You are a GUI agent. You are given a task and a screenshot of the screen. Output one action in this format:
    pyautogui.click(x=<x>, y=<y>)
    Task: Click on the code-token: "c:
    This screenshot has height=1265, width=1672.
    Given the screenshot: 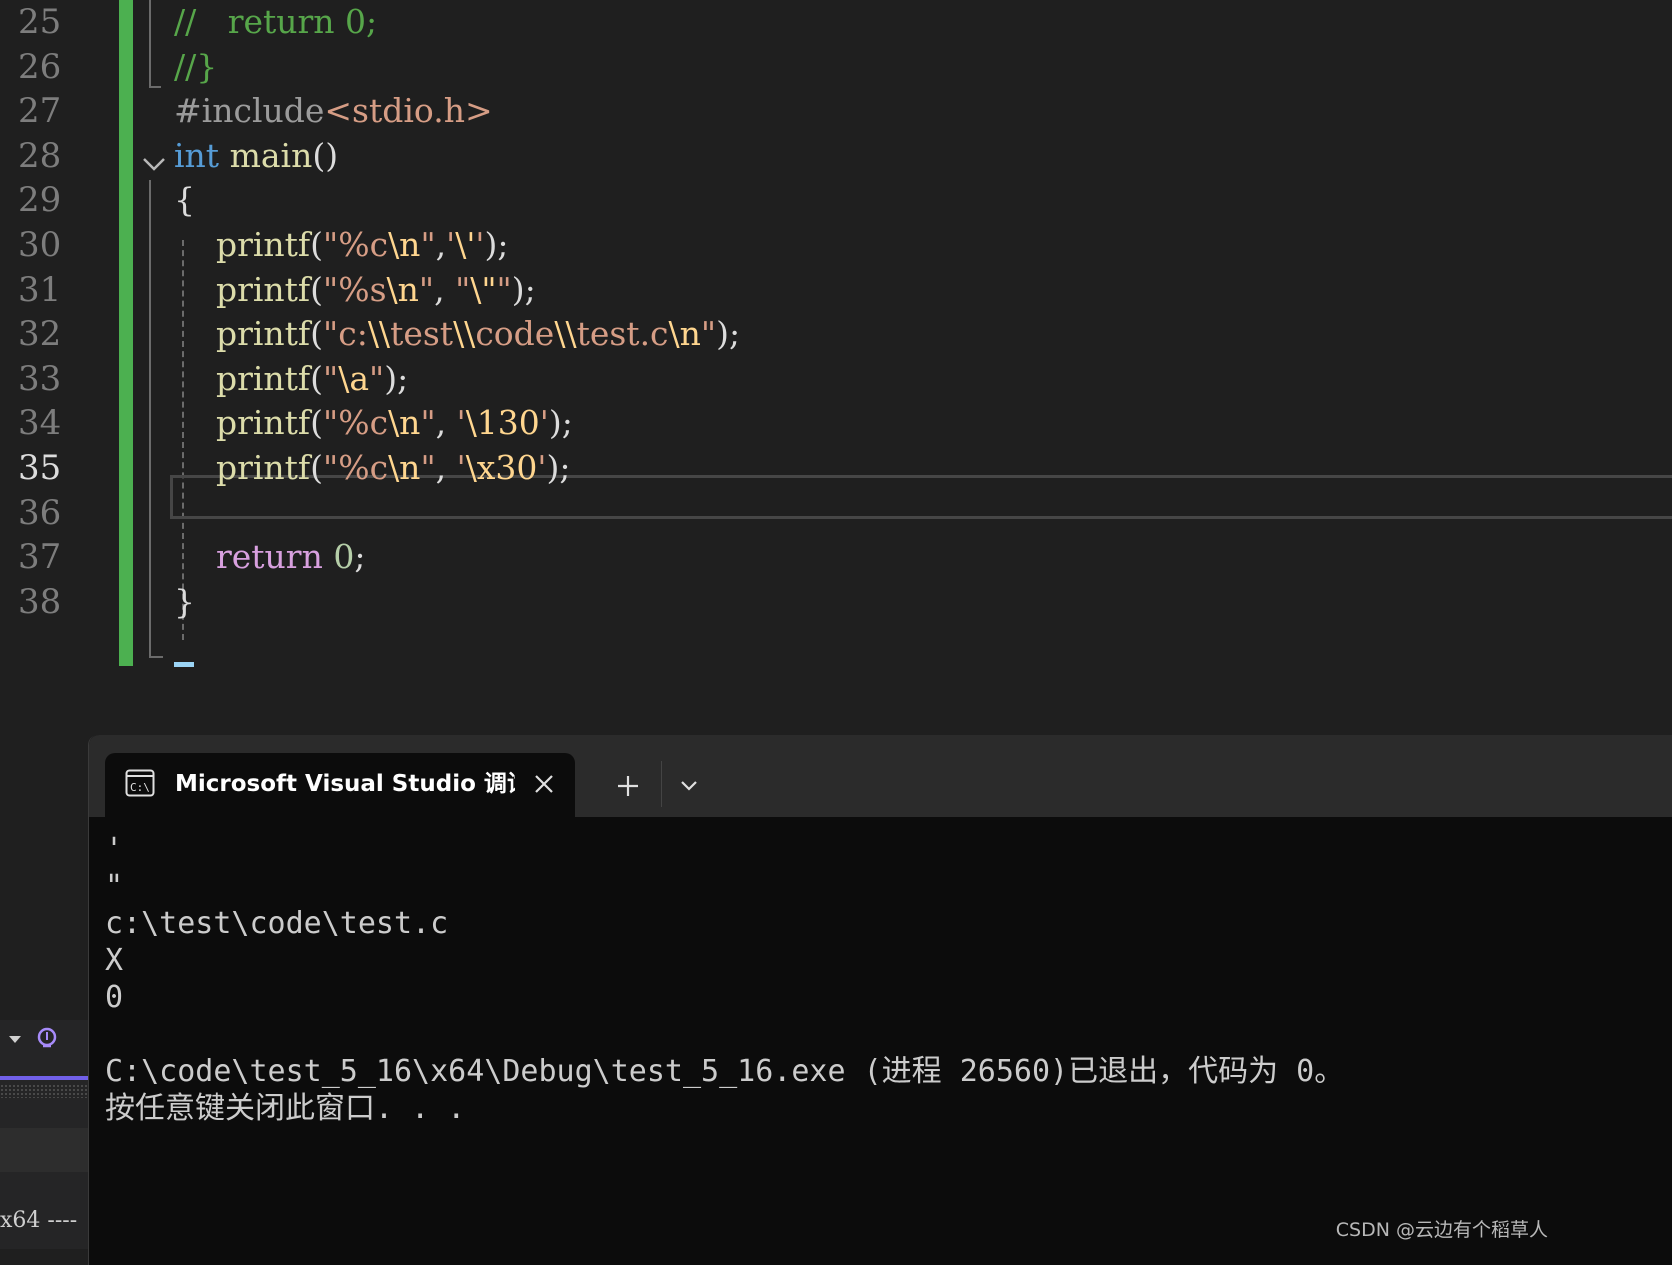 What is the action you would take?
    pyautogui.click(x=345, y=334)
    